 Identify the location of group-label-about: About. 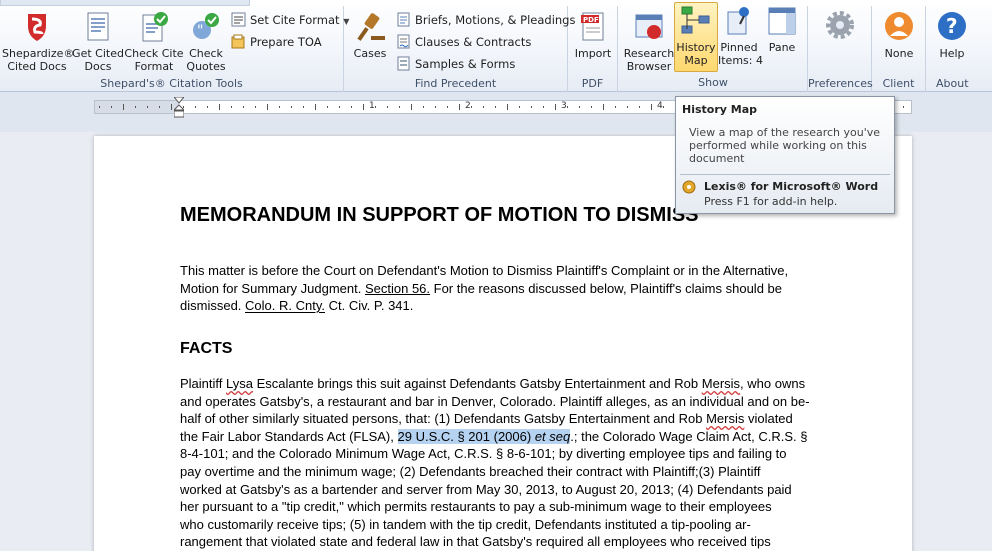
(952, 83).